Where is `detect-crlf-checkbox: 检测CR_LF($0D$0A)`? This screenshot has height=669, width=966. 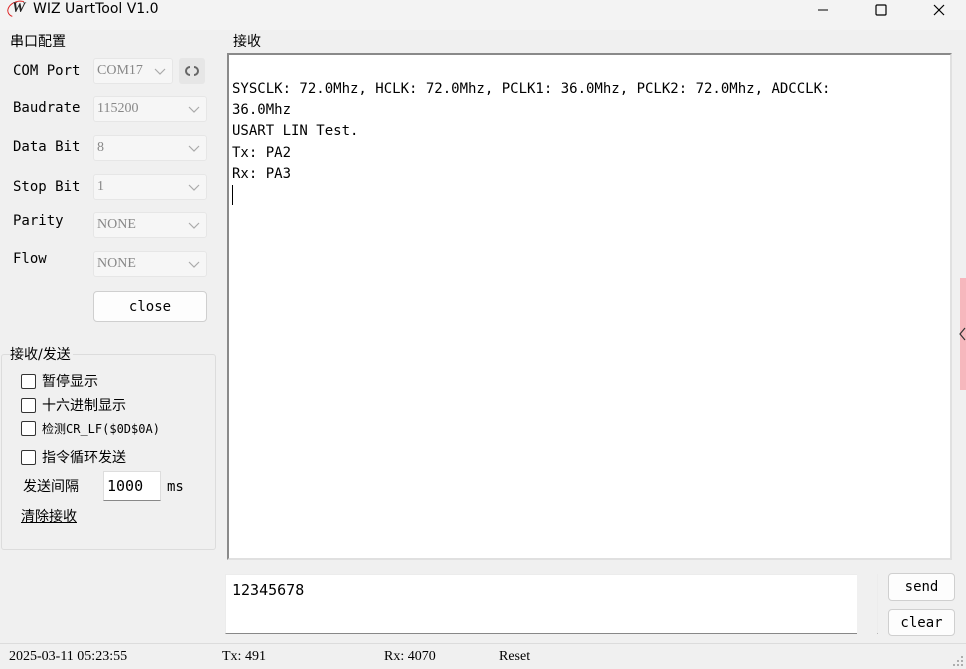
detect-crlf-checkbox: 检测CR_LF($0D$0A) is located at coordinates (90, 428).